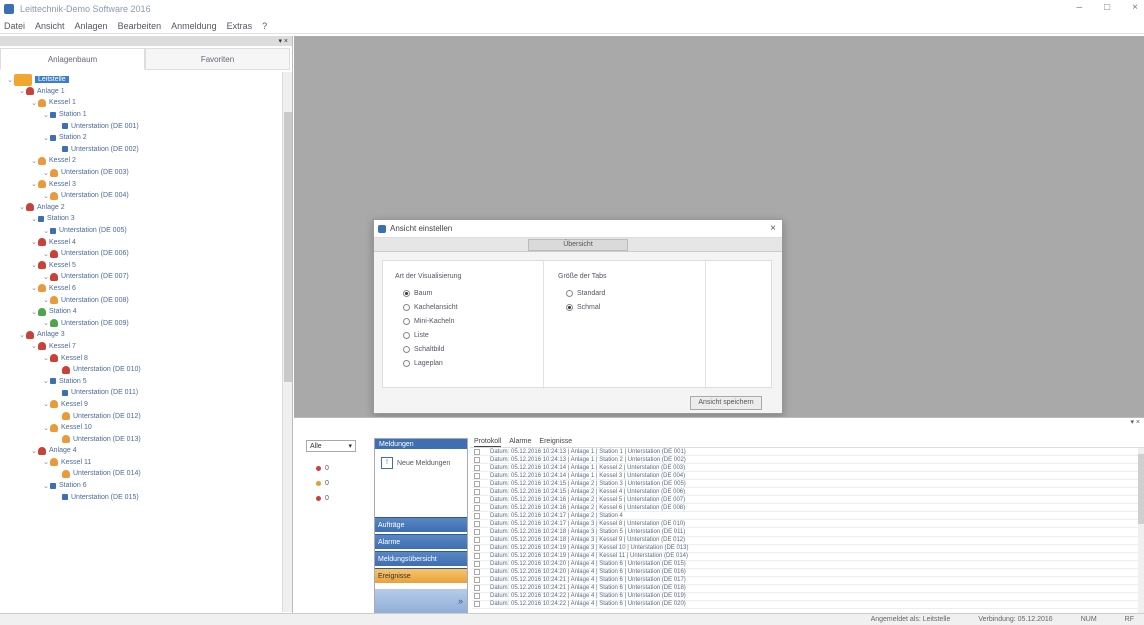 The width and height of the screenshot is (1144, 625). What do you see at coordinates (141, 115) in the screenshot?
I see `tree-row: ⌄ Station 1` at bounding box center [141, 115].